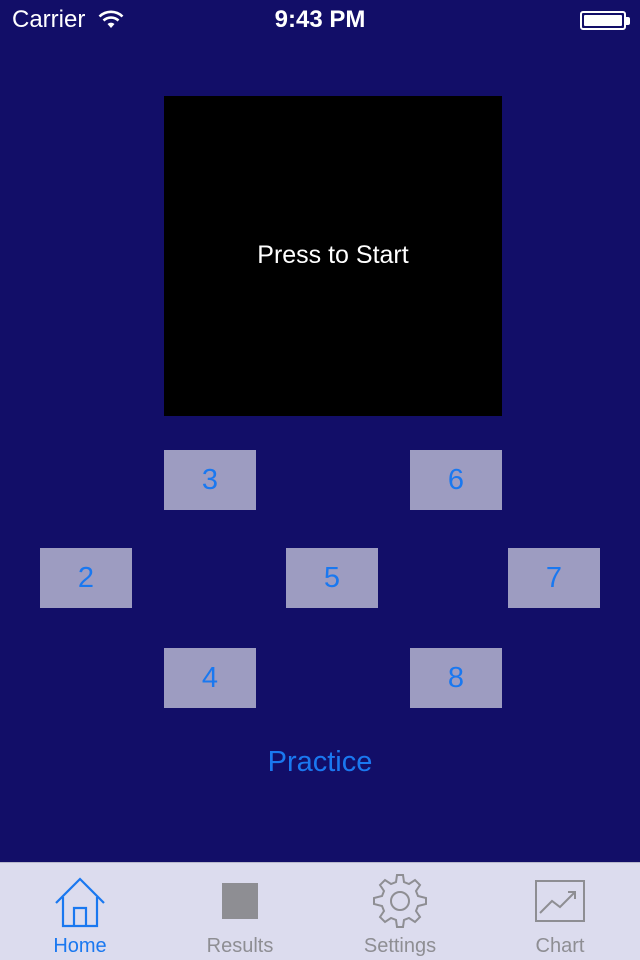 The width and height of the screenshot is (640, 960). I want to click on key-7-button: 7, so click(554, 578).